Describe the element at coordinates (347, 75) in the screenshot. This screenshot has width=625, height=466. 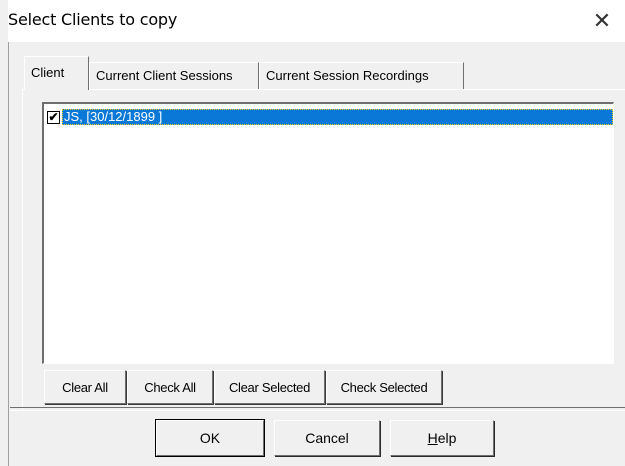
I see `tab-current-session-recordings-label: Current Session Recordings` at that location.